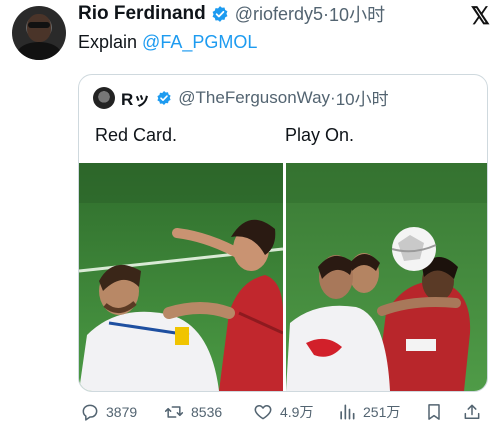  I want to click on author-name: Rio Ferdinand, so click(142, 14).